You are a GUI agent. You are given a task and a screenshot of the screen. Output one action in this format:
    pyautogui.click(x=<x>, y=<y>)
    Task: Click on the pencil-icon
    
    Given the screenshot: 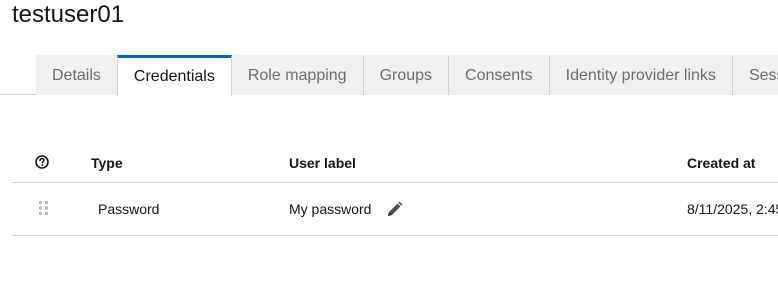 What is the action you would take?
    pyautogui.click(x=394, y=209)
    